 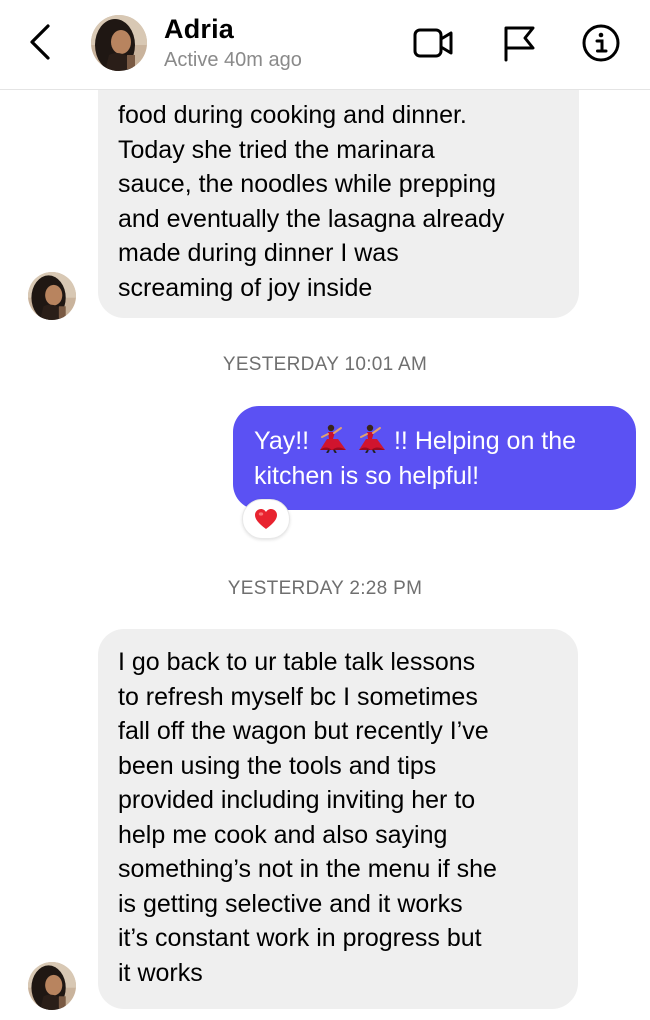 I want to click on message-line: I go back to ur table talk lessons, so click(x=297, y=662).